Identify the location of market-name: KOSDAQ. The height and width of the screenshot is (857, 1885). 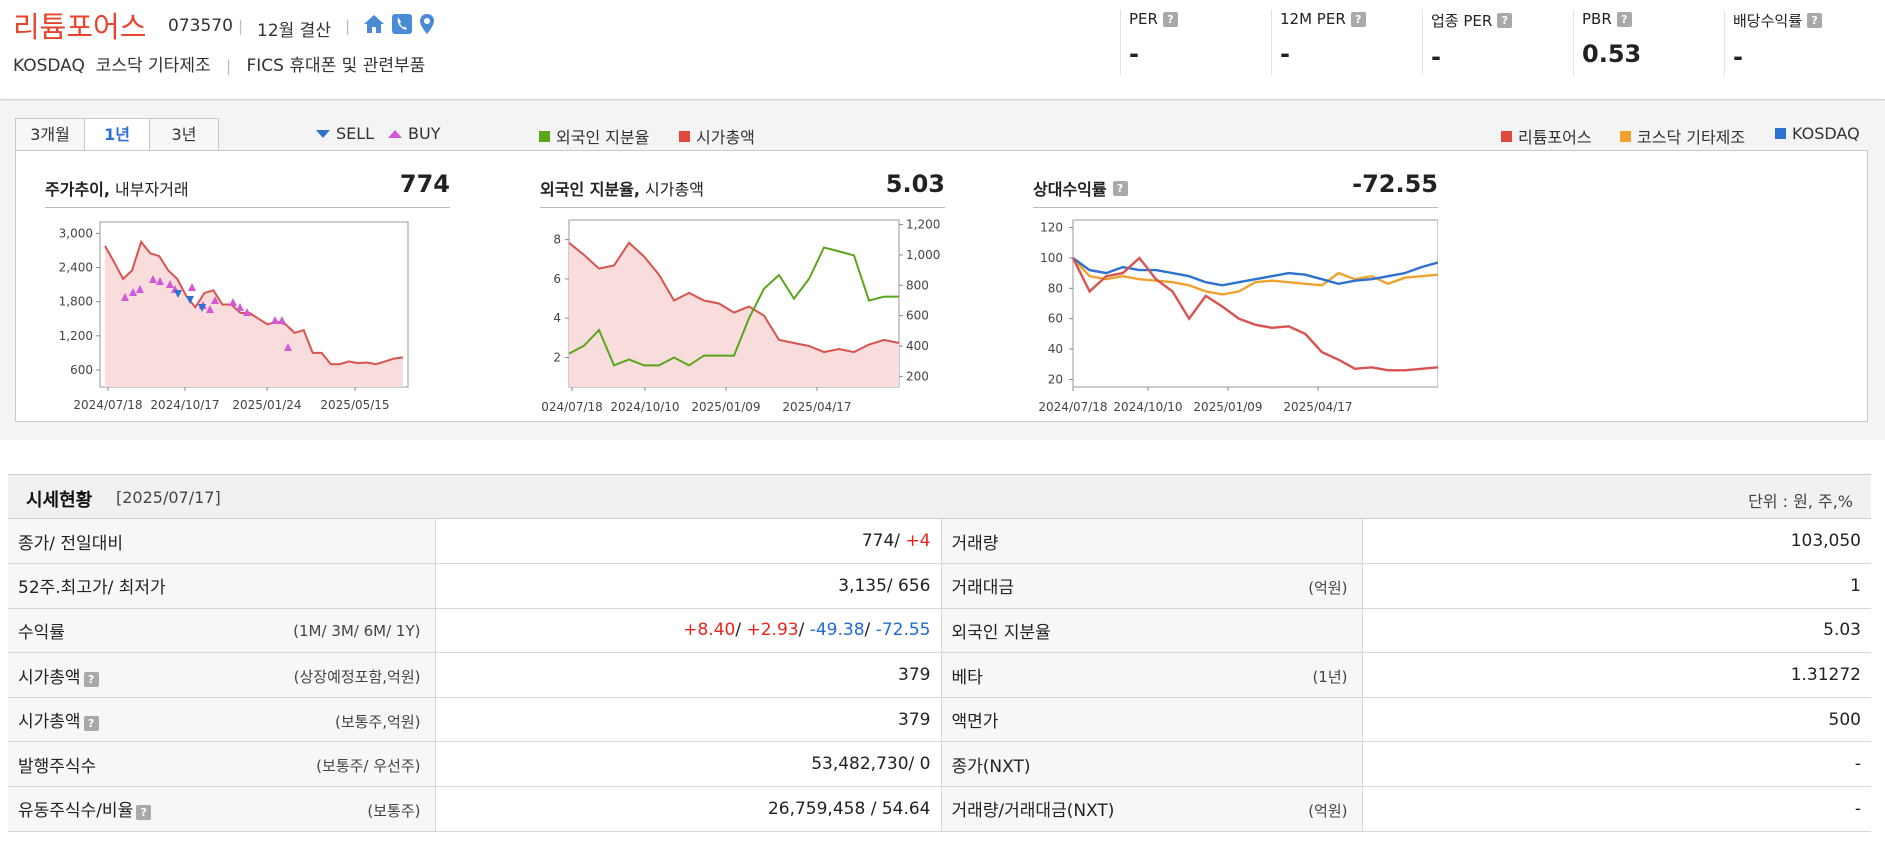
(49, 66).